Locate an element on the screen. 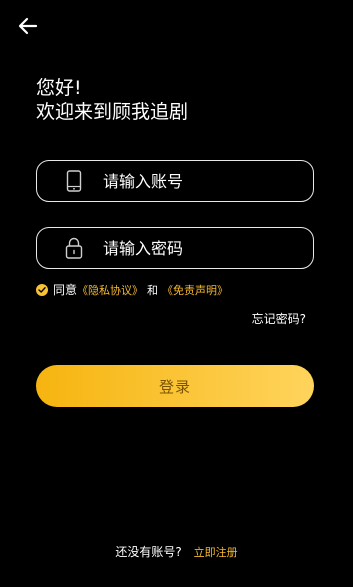 The width and height of the screenshot is (353, 587). greeting-line-hello: 您好! is located at coordinates (59, 88).